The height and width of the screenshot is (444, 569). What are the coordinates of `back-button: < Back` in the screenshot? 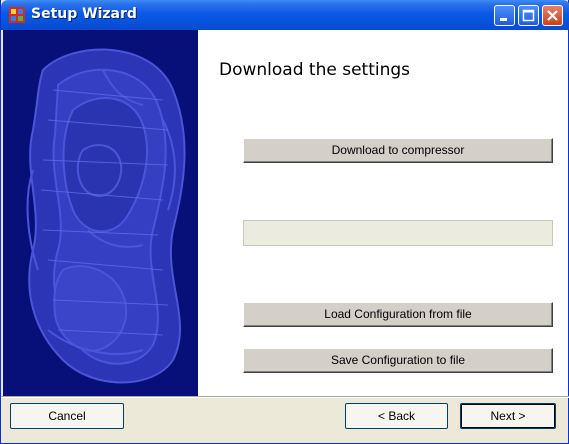 It's located at (396, 416).